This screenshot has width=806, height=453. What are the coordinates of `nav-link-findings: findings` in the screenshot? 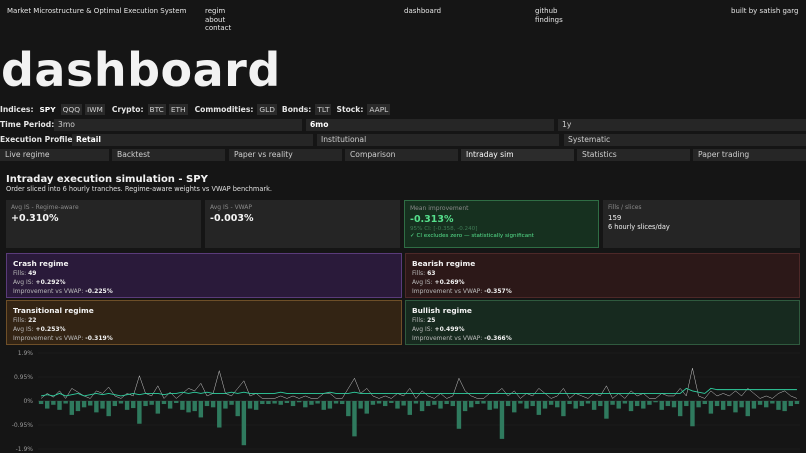 It's located at (549, 20).